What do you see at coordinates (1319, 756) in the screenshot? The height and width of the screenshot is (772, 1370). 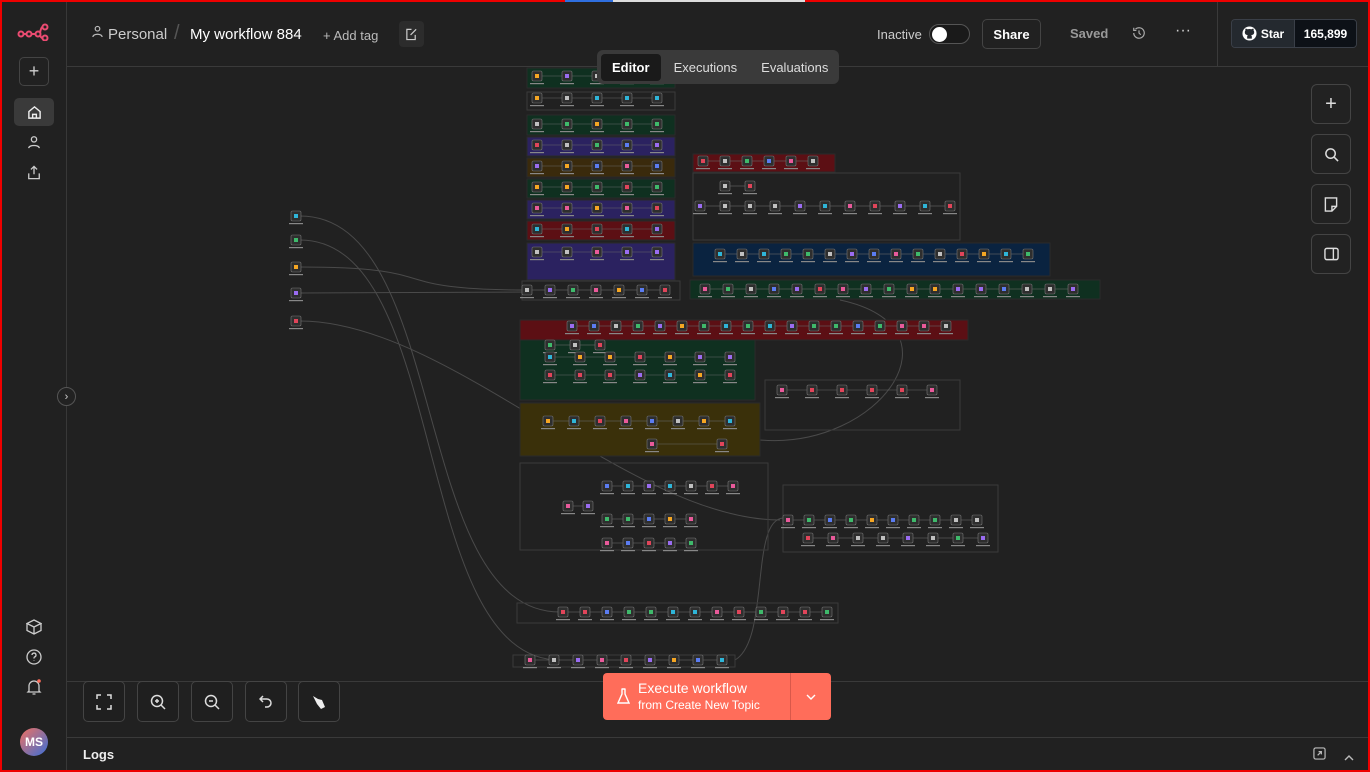 I see `pop-out-icon` at bounding box center [1319, 756].